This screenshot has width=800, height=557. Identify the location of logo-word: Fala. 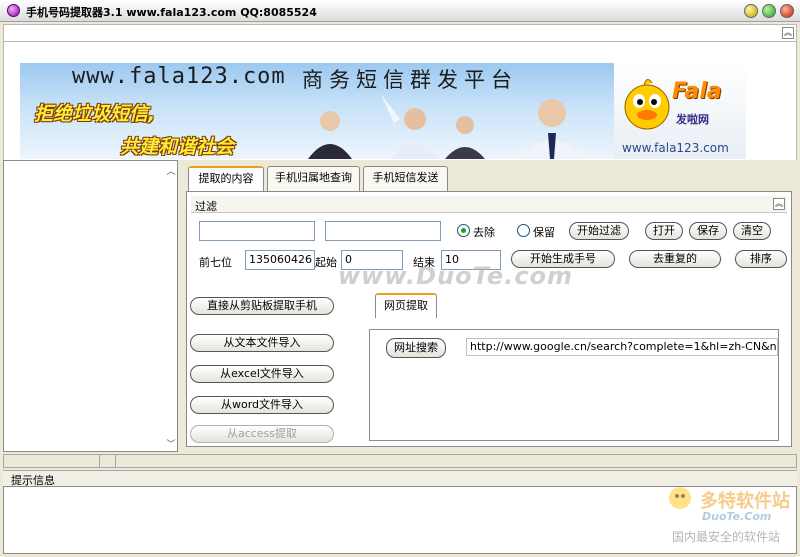
(697, 91).